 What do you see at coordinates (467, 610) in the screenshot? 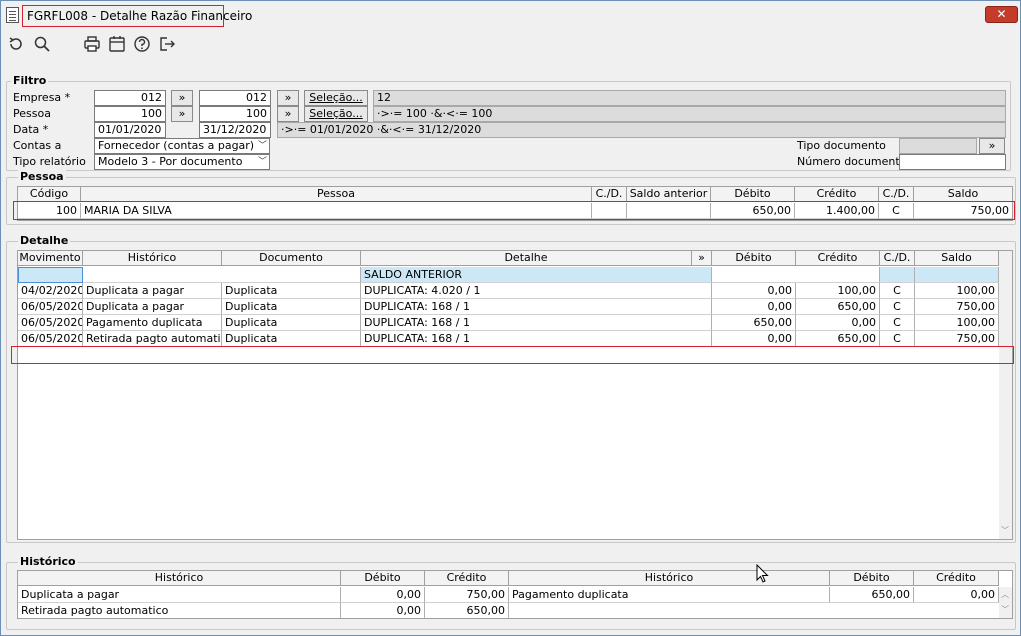
I see `hist-left-credito: 650,00` at bounding box center [467, 610].